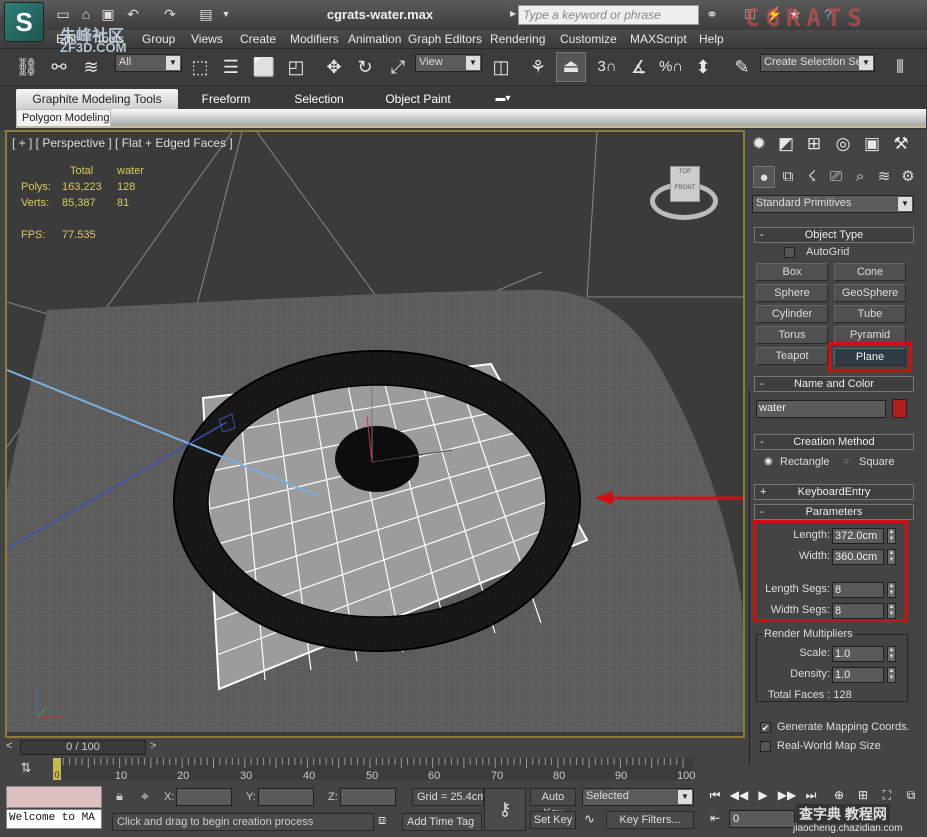 This screenshot has width=927, height=837. What do you see at coordinates (685, 172) in the screenshot?
I see `viewcube-top-face: TOP` at bounding box center [685, 172].